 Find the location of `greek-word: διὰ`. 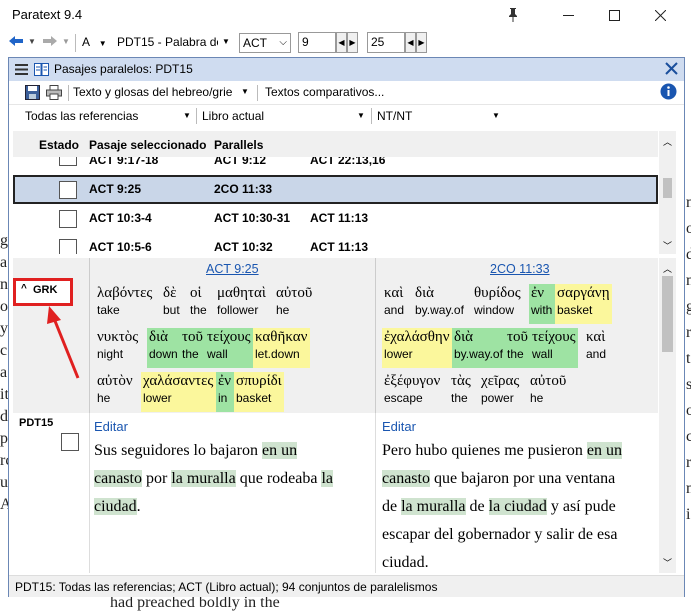

greek-word: διὰ is located at coordinates (463, 337).